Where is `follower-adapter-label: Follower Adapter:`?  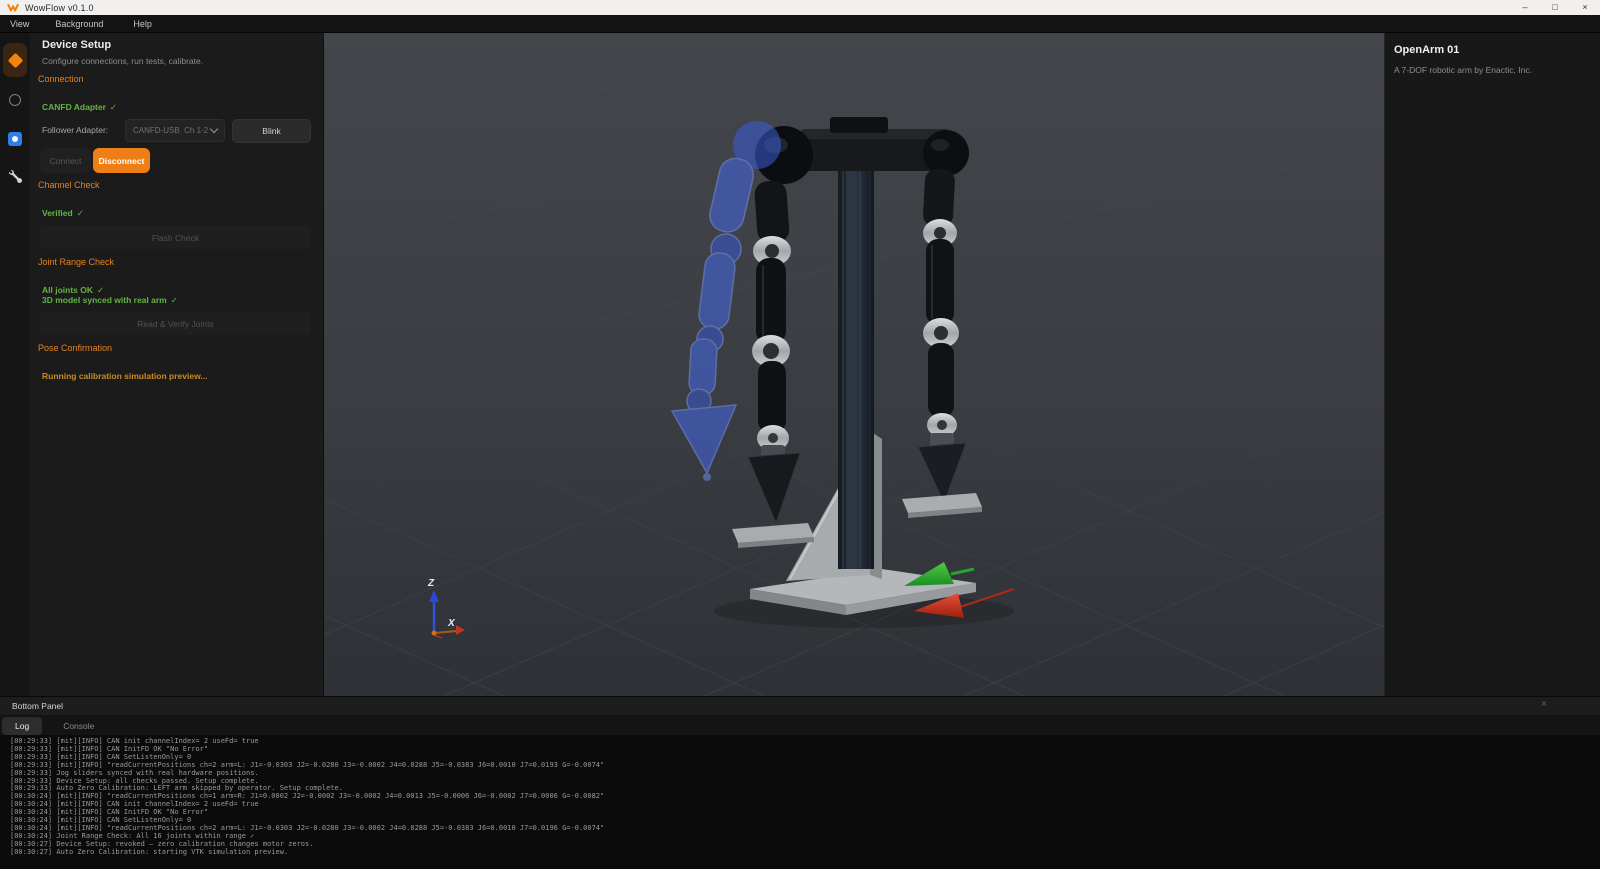
follower-adapter-label: Follower Adapter: is located at coordinates (75, 130).